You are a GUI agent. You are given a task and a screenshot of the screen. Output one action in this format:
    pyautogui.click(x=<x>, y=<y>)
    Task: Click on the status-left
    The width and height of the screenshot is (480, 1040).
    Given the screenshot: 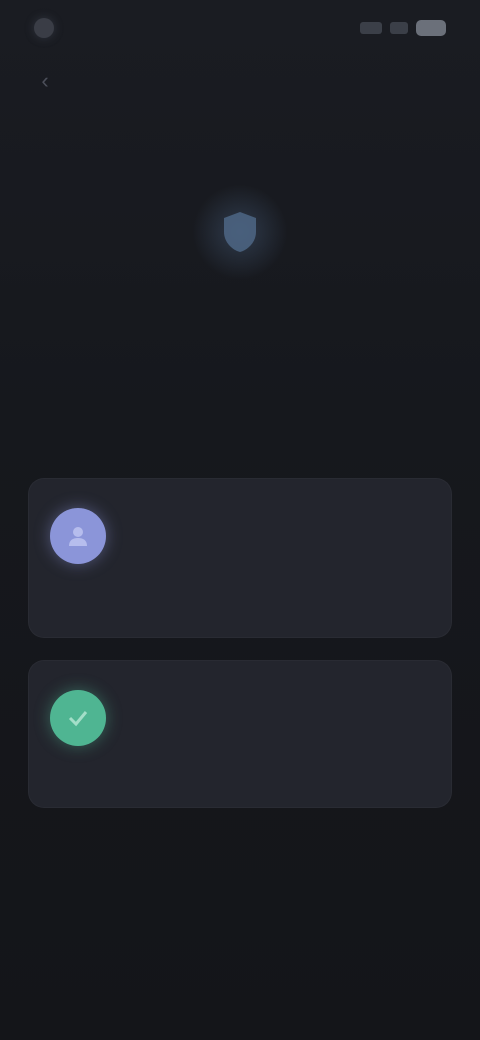 What is the action you would take?
    pyautogui.click(x=48, y=28)
    